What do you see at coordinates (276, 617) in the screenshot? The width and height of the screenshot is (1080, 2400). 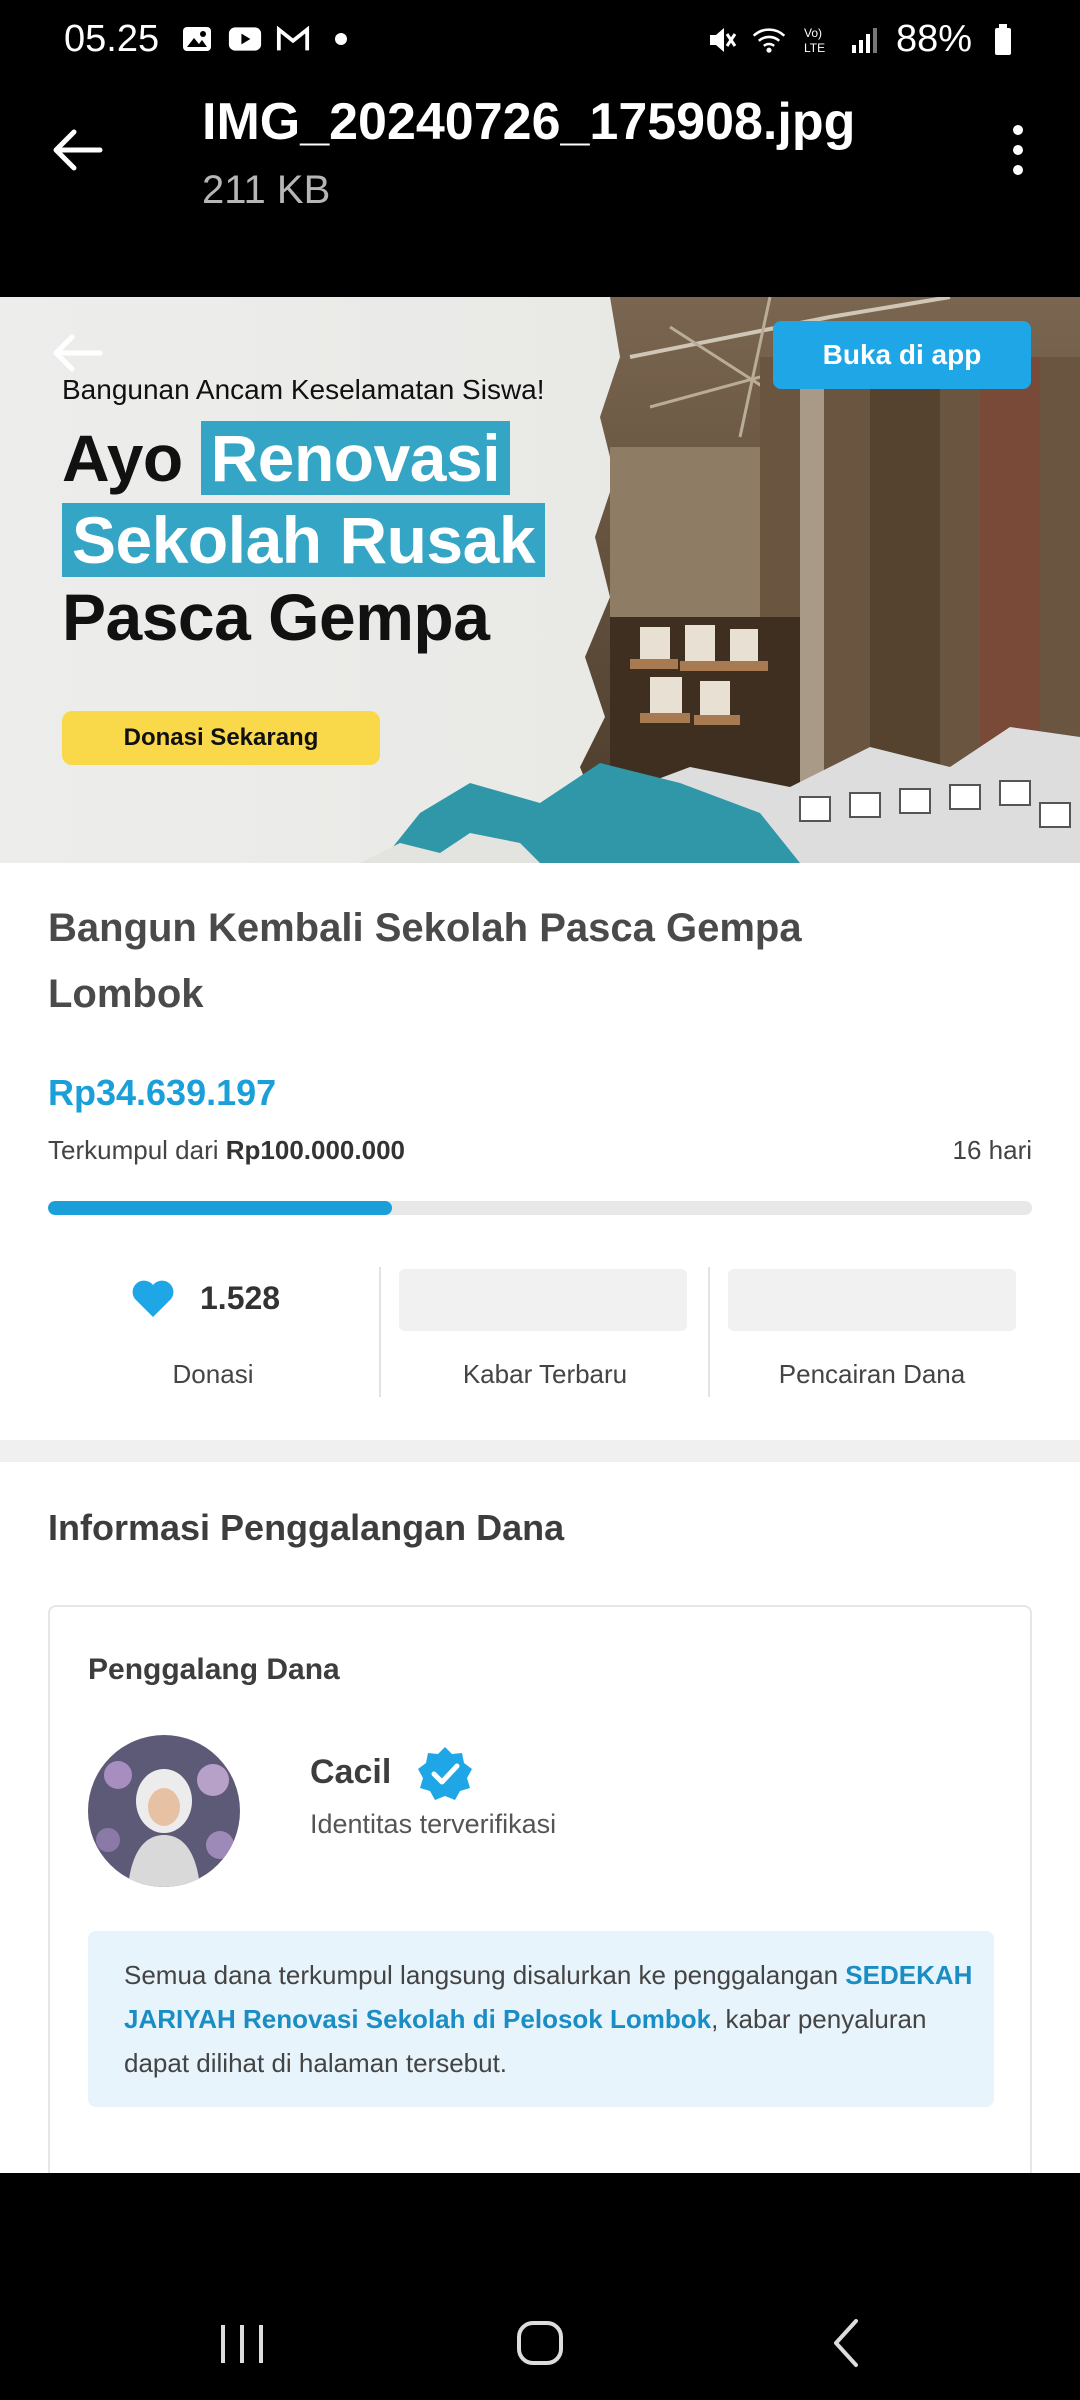 I see `headline-line-3: Pasca Gempa` at bounding box center [276, 617].